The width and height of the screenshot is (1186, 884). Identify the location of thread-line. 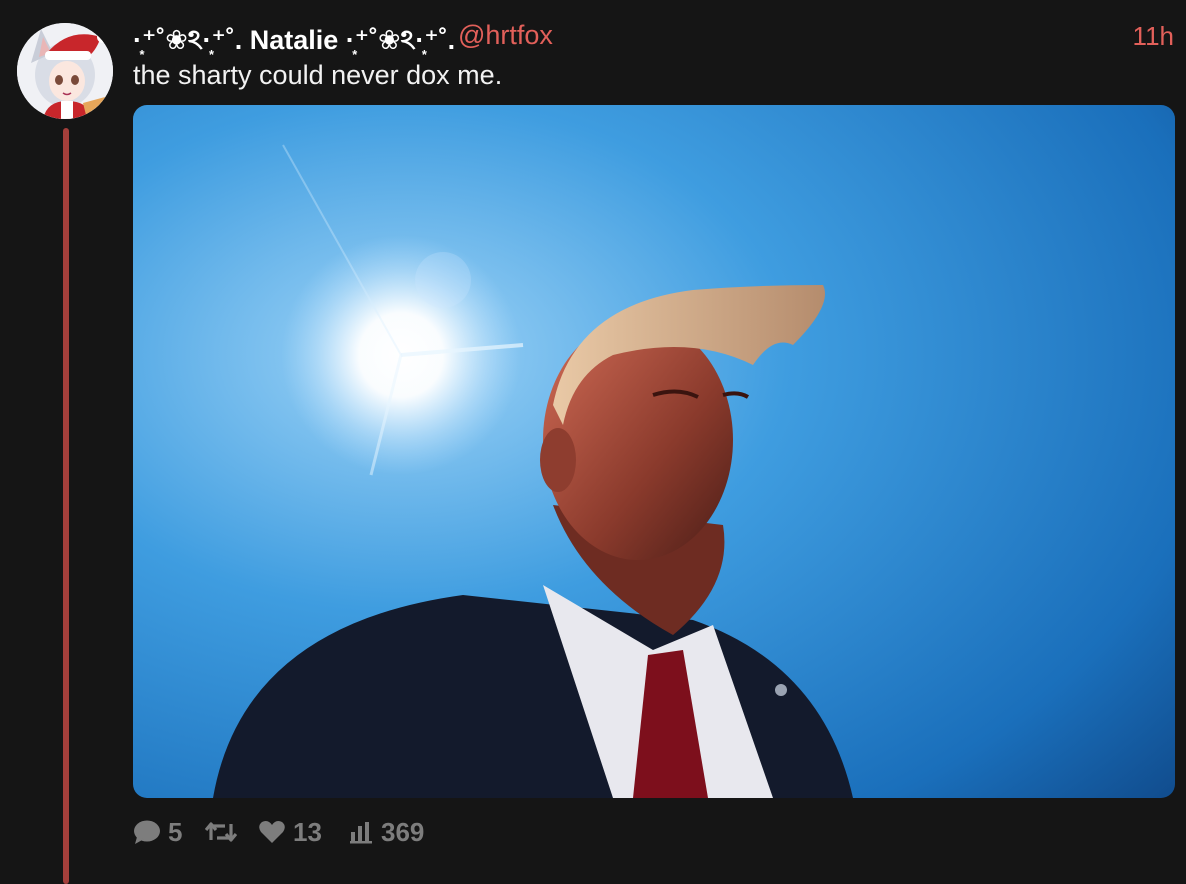
(66, 506).